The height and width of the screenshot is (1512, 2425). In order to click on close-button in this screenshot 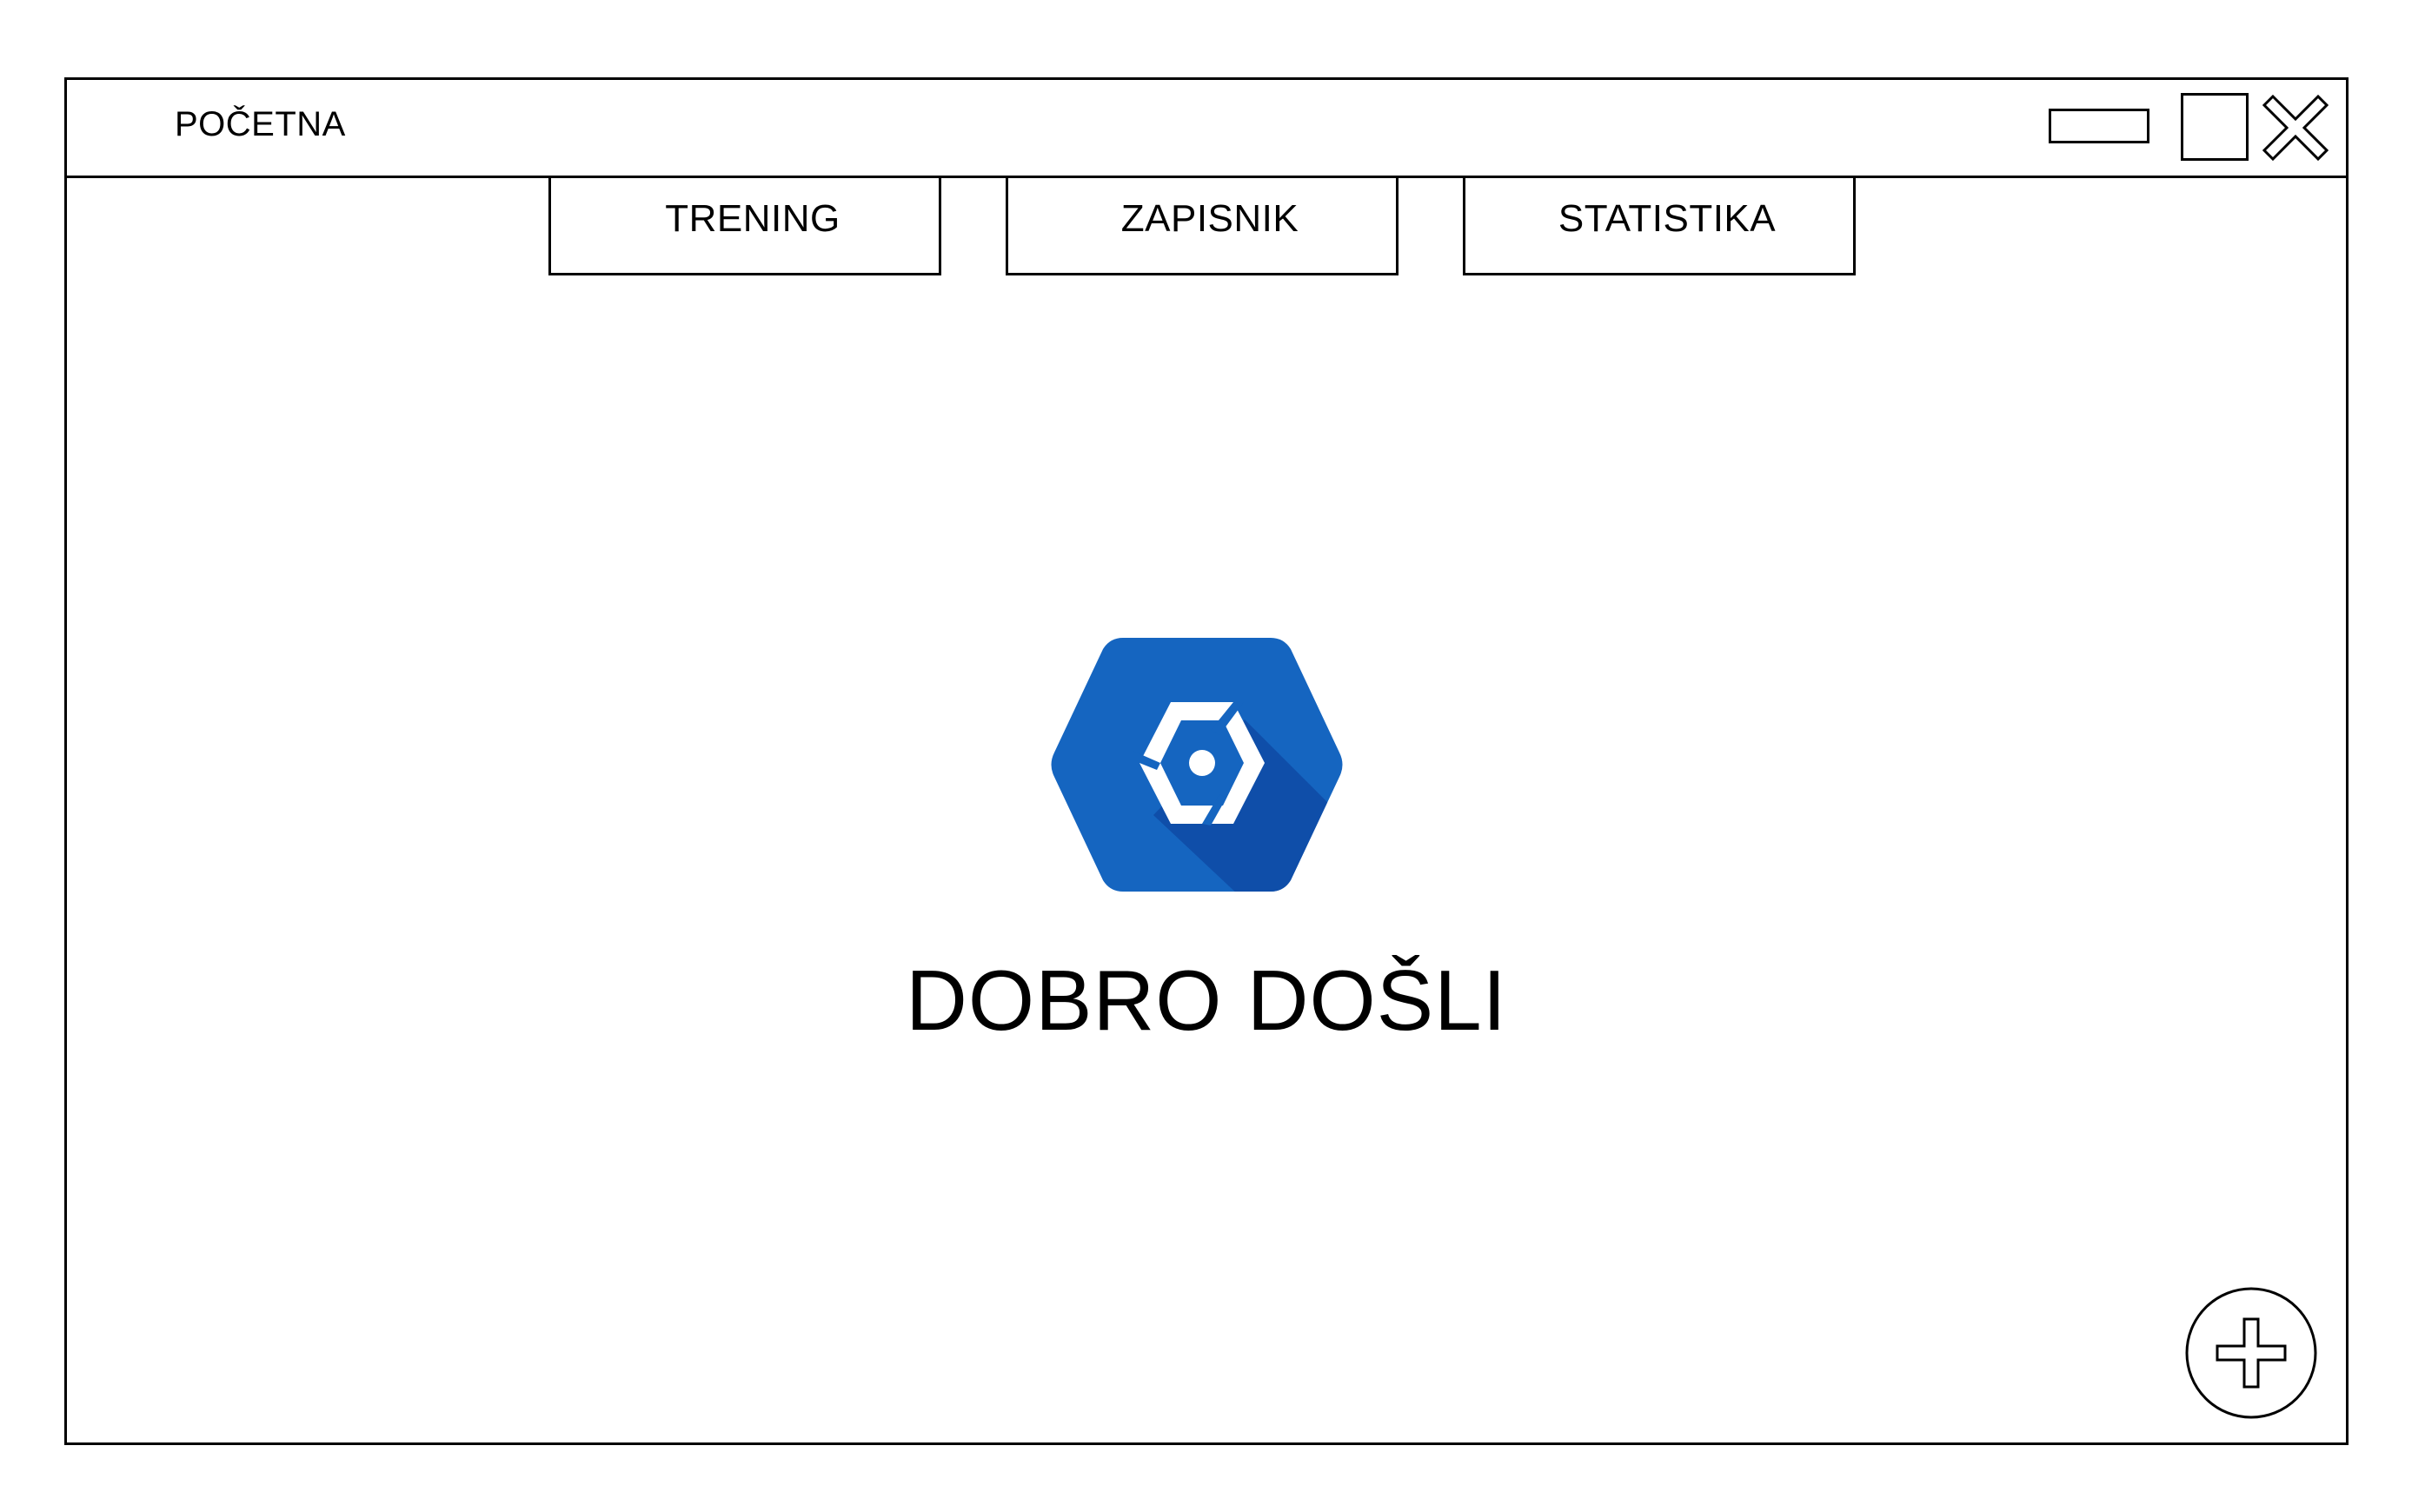, I will do `click(2295, 127)`.